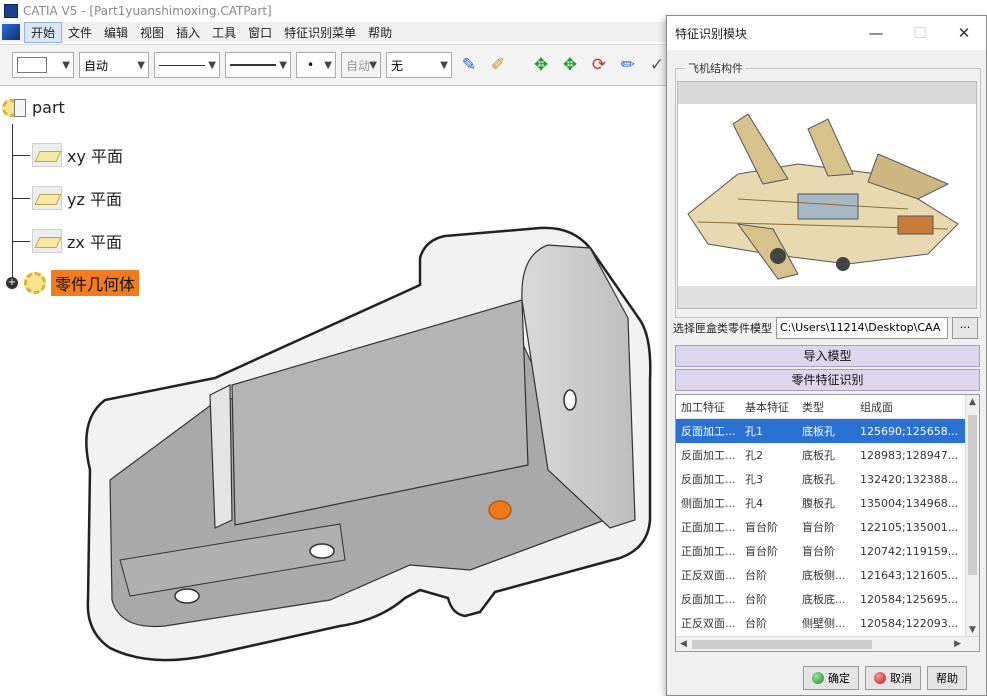 Image resolution: width=987 pixels, height=696 pixels. Describe the element at coordinates (570, 65) in the screenshot. I see `pan-icon: ✥` at that location.